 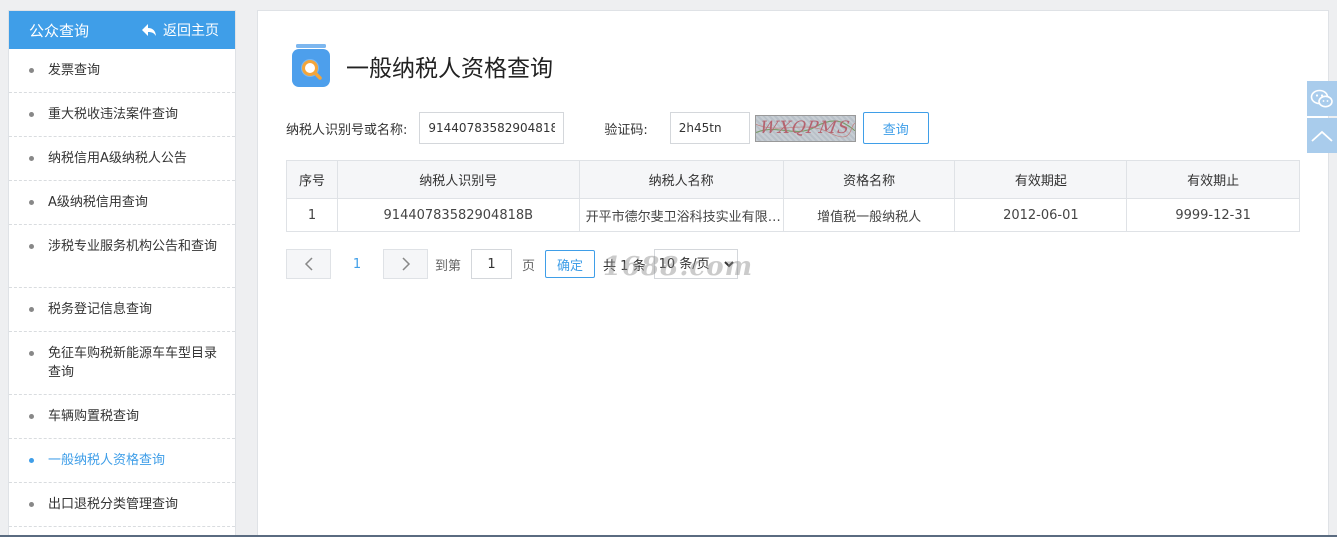 I want to click on page-number: 1, so click(x=357, y=264).